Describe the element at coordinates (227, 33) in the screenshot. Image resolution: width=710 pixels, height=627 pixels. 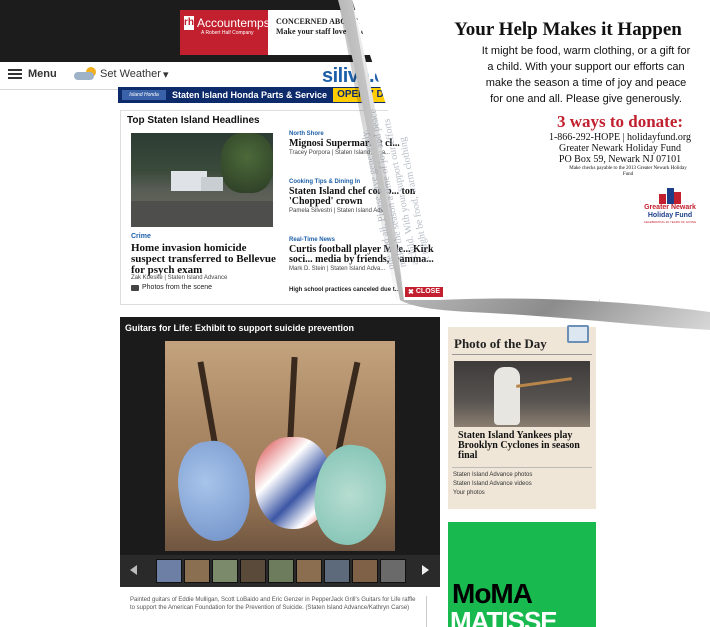
I see `ad-brand-sub: A Robert Half Company` at that location.